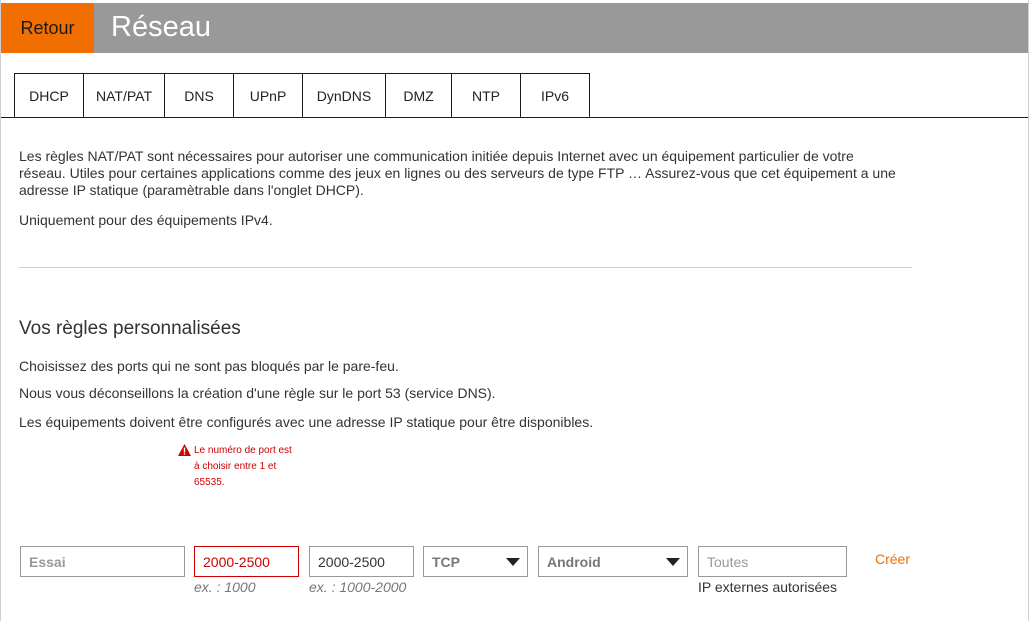 The image size is (1029, 621). I want to click on external-ip-input: Toutes, so click(772, 561).